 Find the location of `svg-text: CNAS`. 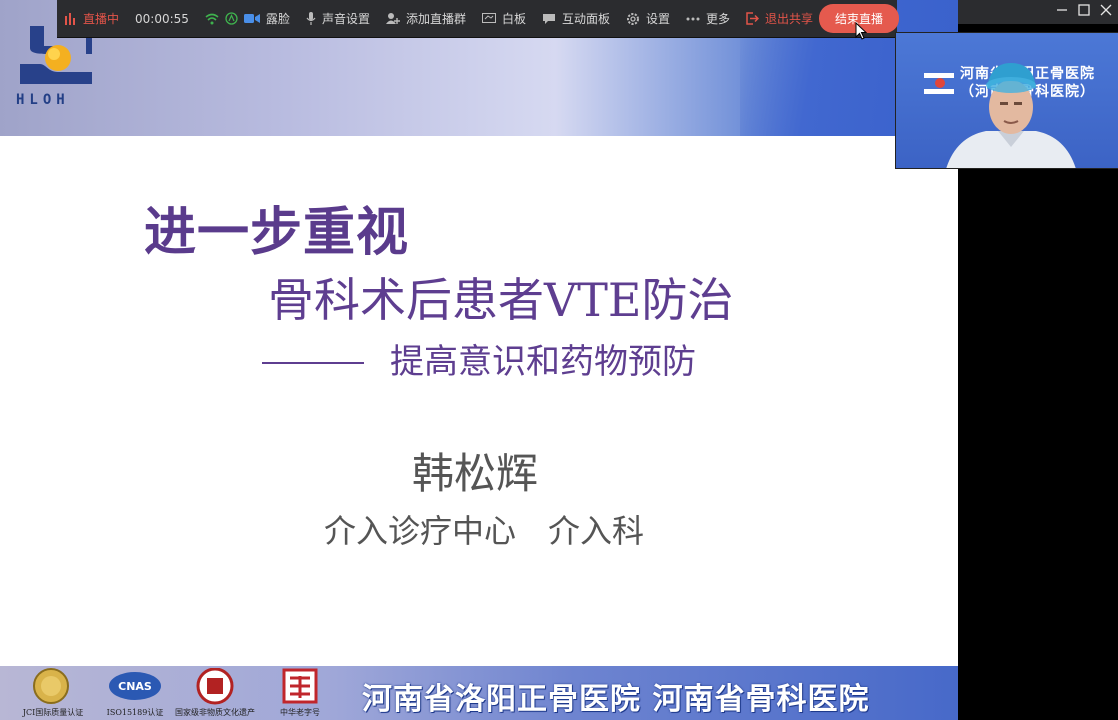

svg-text: CNAS is located at coordinates (135, 686).